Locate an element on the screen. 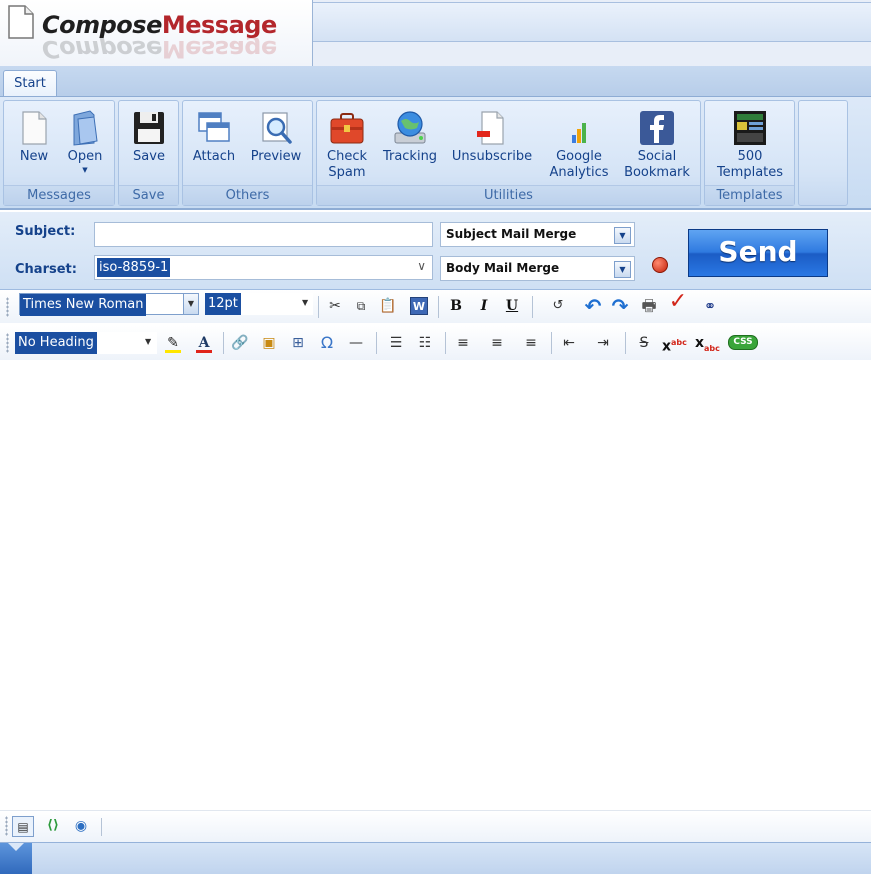 The width and height of the screenshot is (871, 874). check-spam-label-2: Spam is located at coordinates (347, 172).